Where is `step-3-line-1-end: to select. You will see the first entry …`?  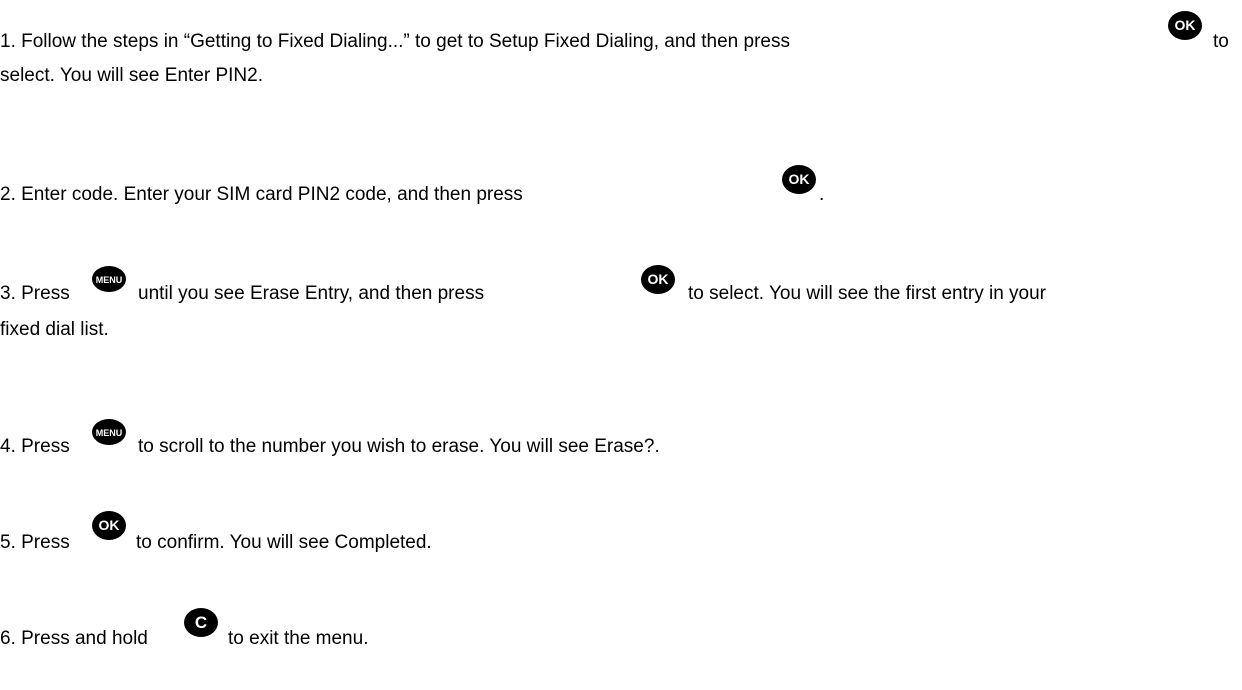 step-3-line-1-end: to select. You will see the first entry … is located at coordinates (867, 293).